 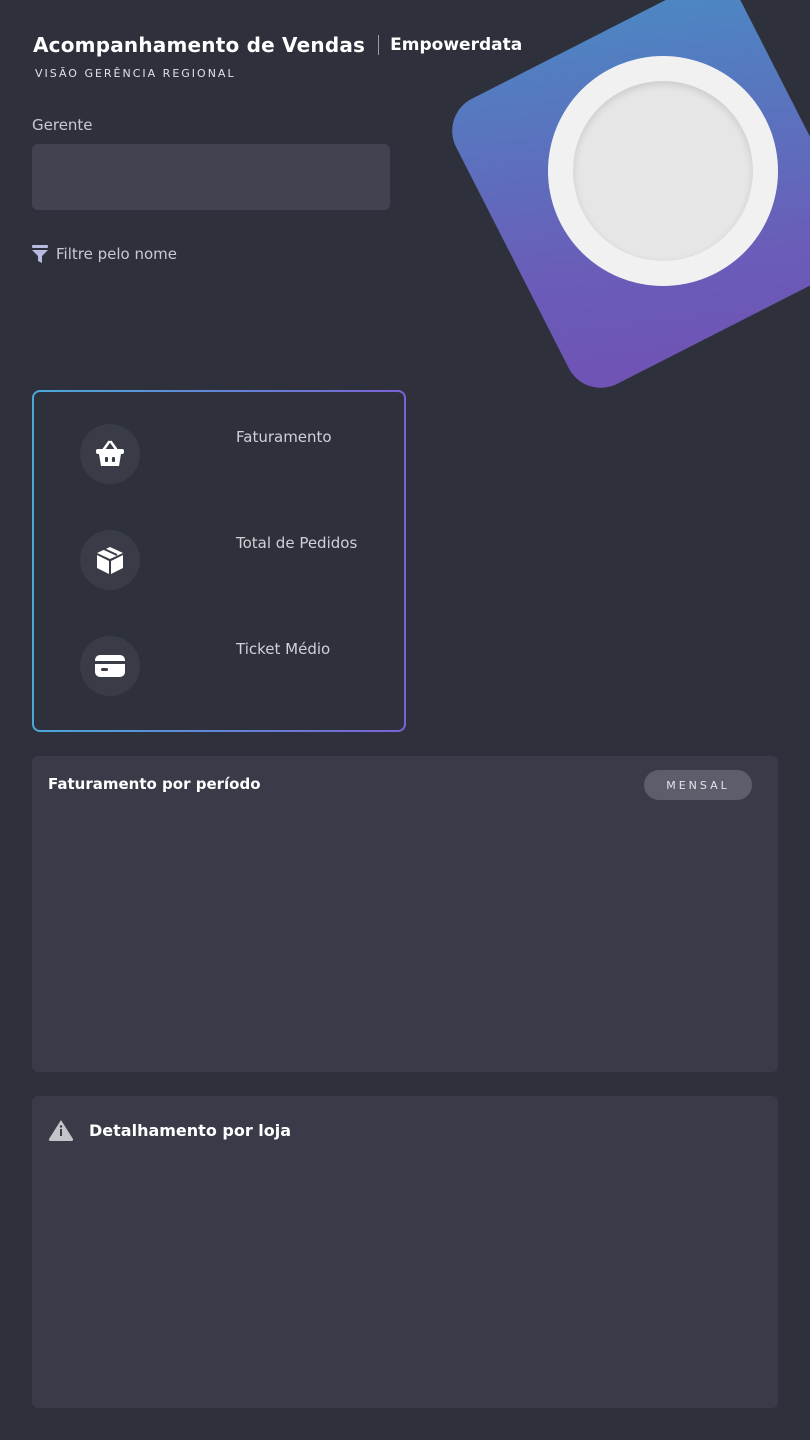 I want to click on page-header: Acompanhamento de Vendas Empowerdata, so click(x=277, y=45).